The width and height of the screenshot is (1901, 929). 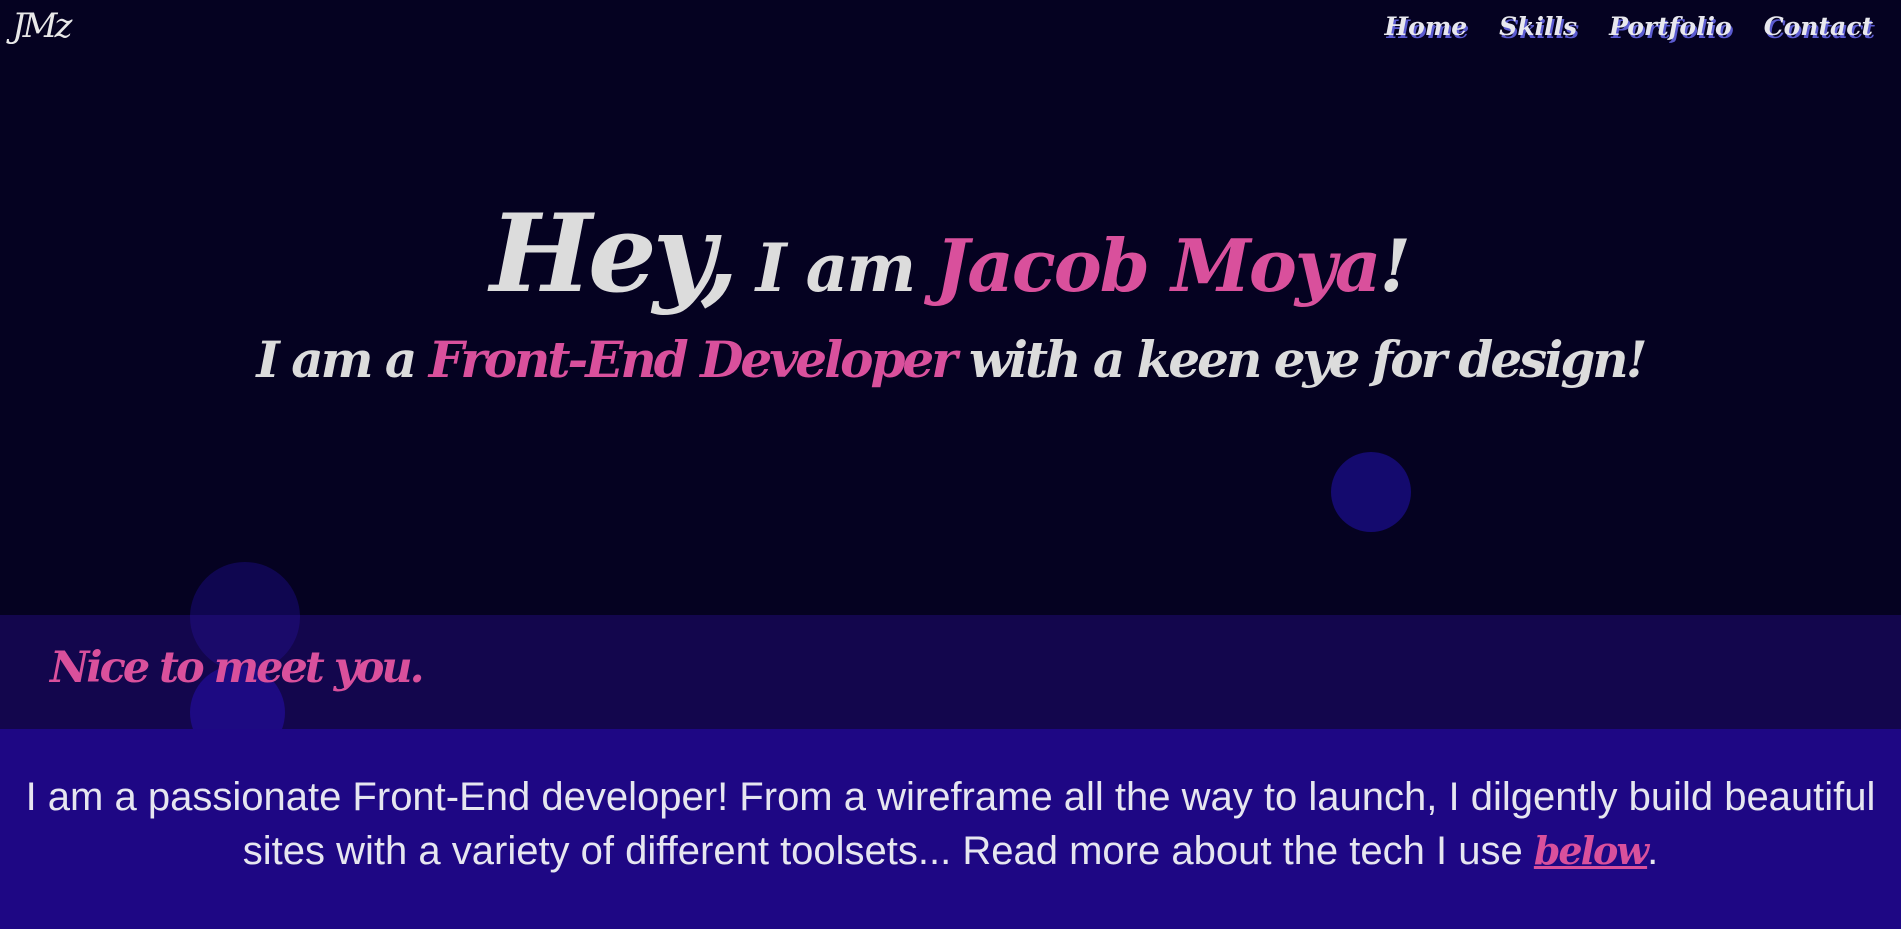 What do you see at coordinates (1301, 359) in the screenshot?
I see `subheading-suffix: with a keen eye for design!` at bounding box center [1301, 359].